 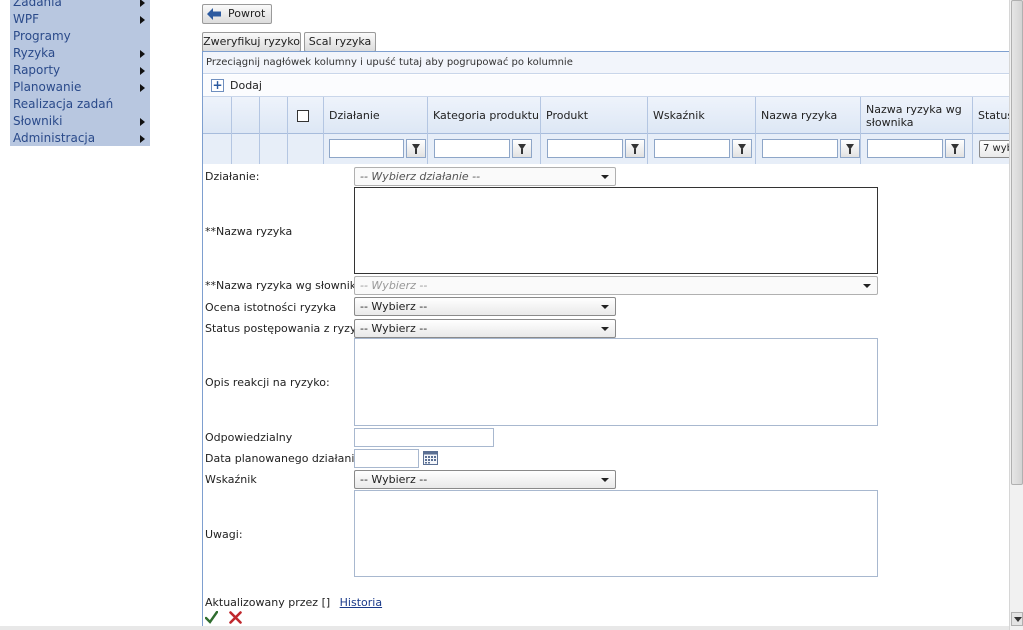 What do you see at coordinates (504, 628) in the screenshot?
I see `horizontal-scrollbar` at bounding box center [504, 628].